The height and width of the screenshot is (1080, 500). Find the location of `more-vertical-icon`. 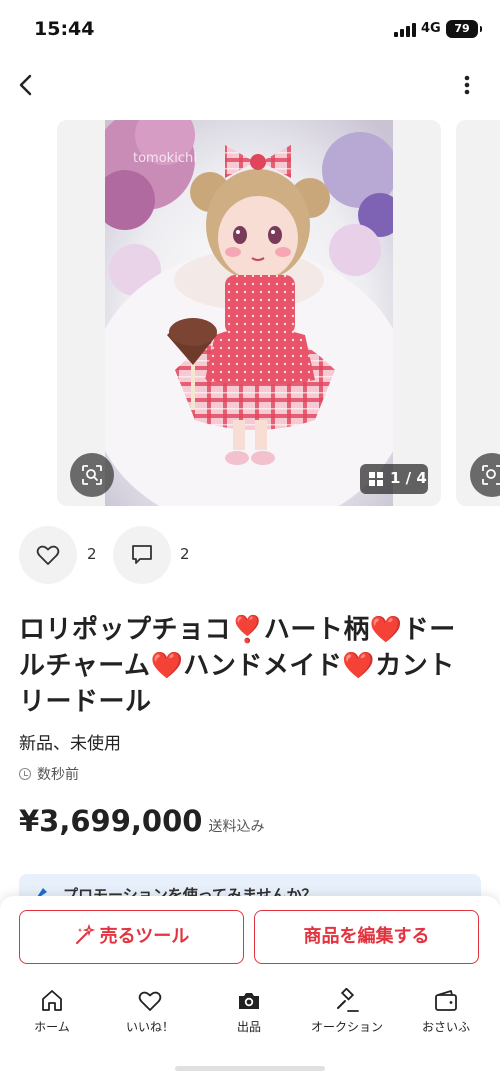

more-vertical-icon is located at coordinates (467, 85).